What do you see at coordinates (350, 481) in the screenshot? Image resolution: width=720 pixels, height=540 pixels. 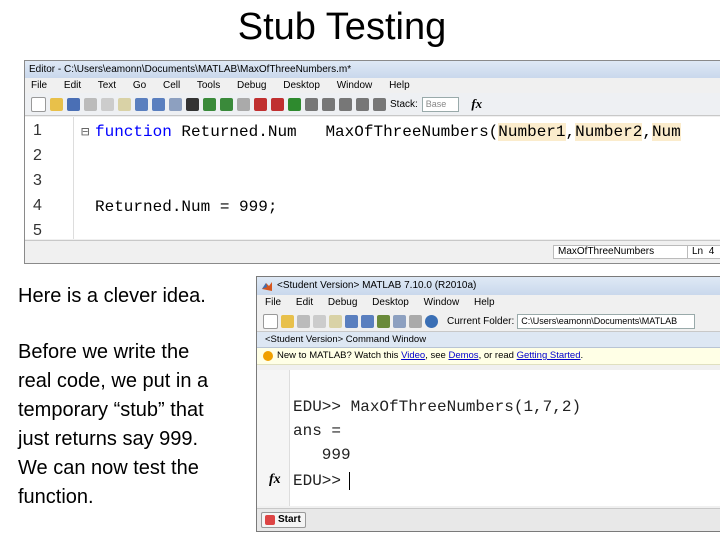 I see `text-cursor` at bounding box center [350, 481].